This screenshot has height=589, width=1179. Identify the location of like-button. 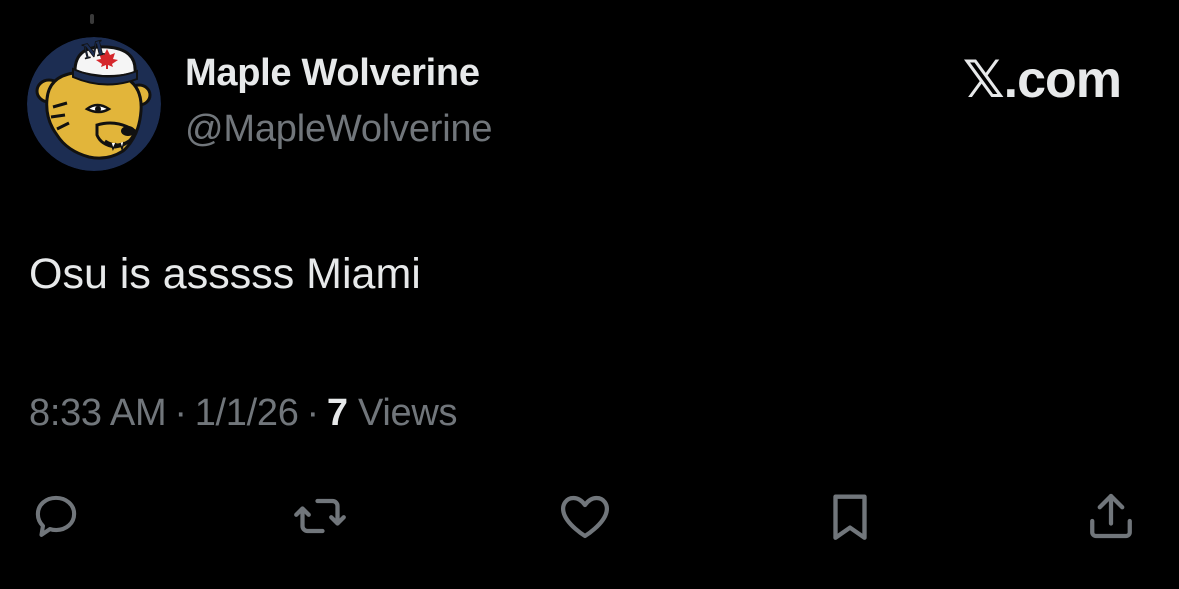
(585, 516).